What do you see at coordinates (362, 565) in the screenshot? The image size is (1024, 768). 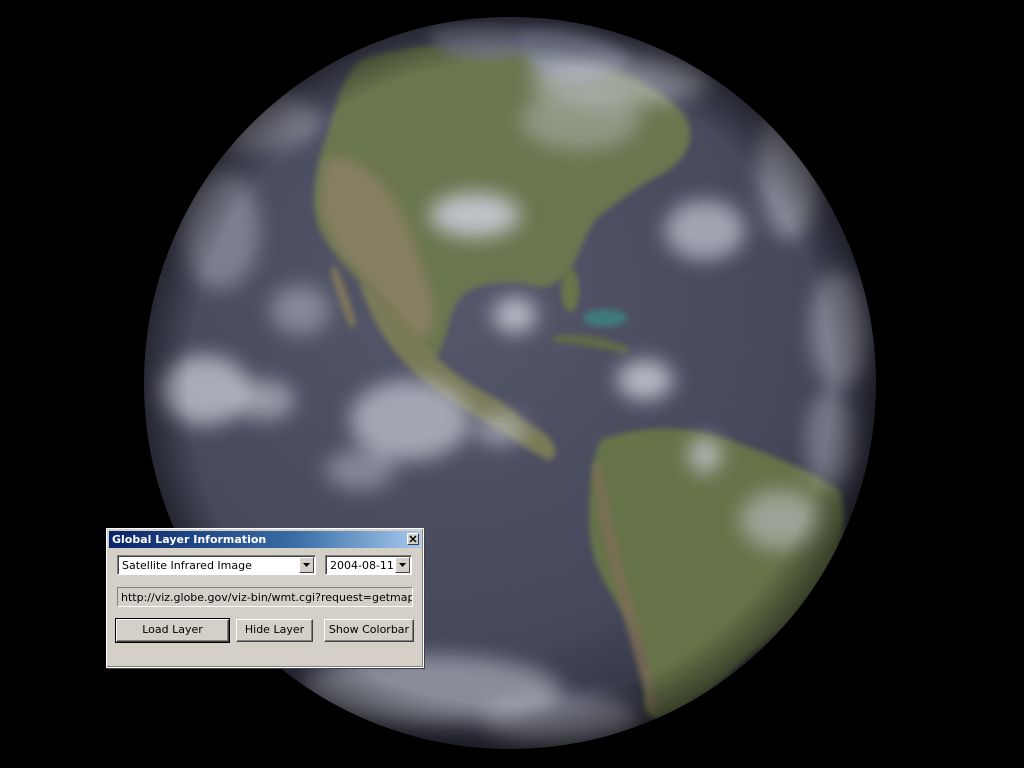 I see `date-select-value: 2004-08-11` at bounding box center [362, 565].